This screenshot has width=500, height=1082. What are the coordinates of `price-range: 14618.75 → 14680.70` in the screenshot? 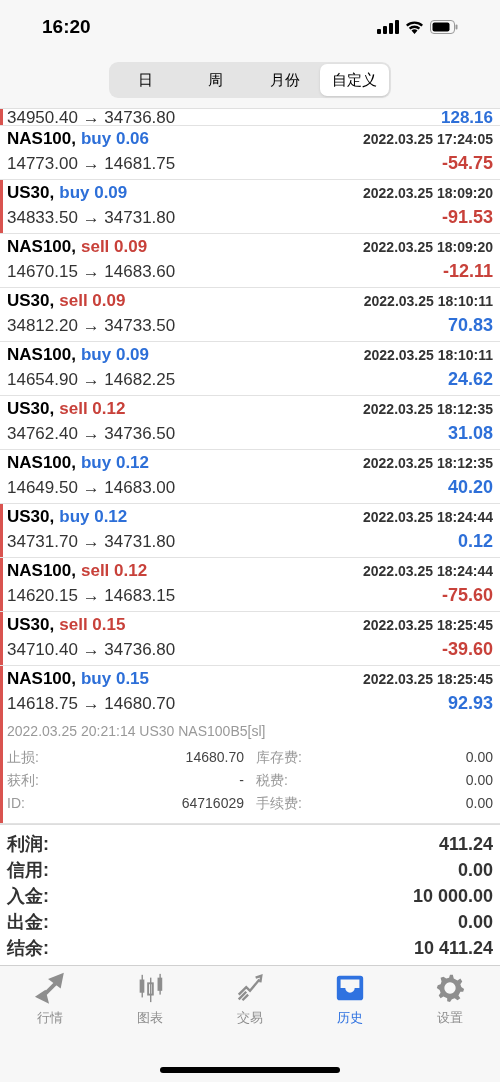 It's located at (91, 703).